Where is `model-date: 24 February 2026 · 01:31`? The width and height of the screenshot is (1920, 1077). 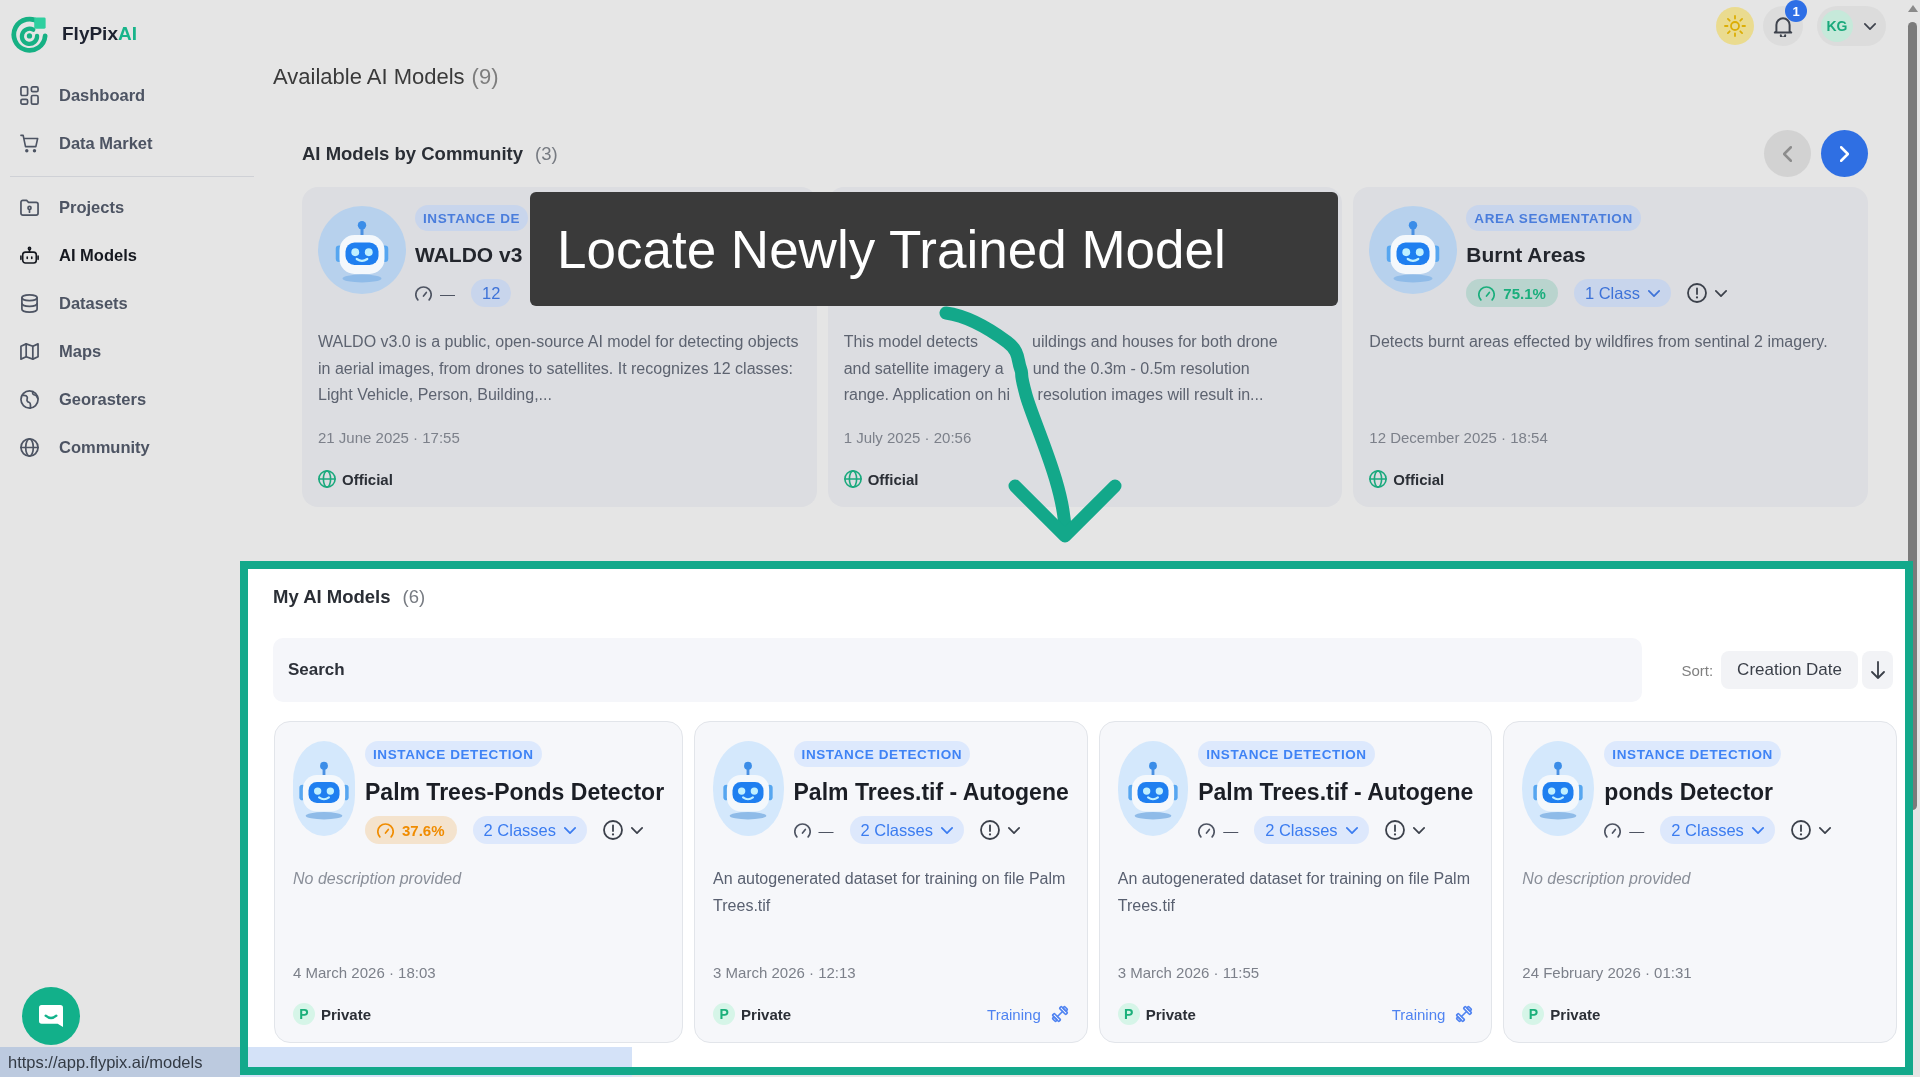 model-date: 24 February 2026 · 01:31 is located at coordinates (1607, 973).